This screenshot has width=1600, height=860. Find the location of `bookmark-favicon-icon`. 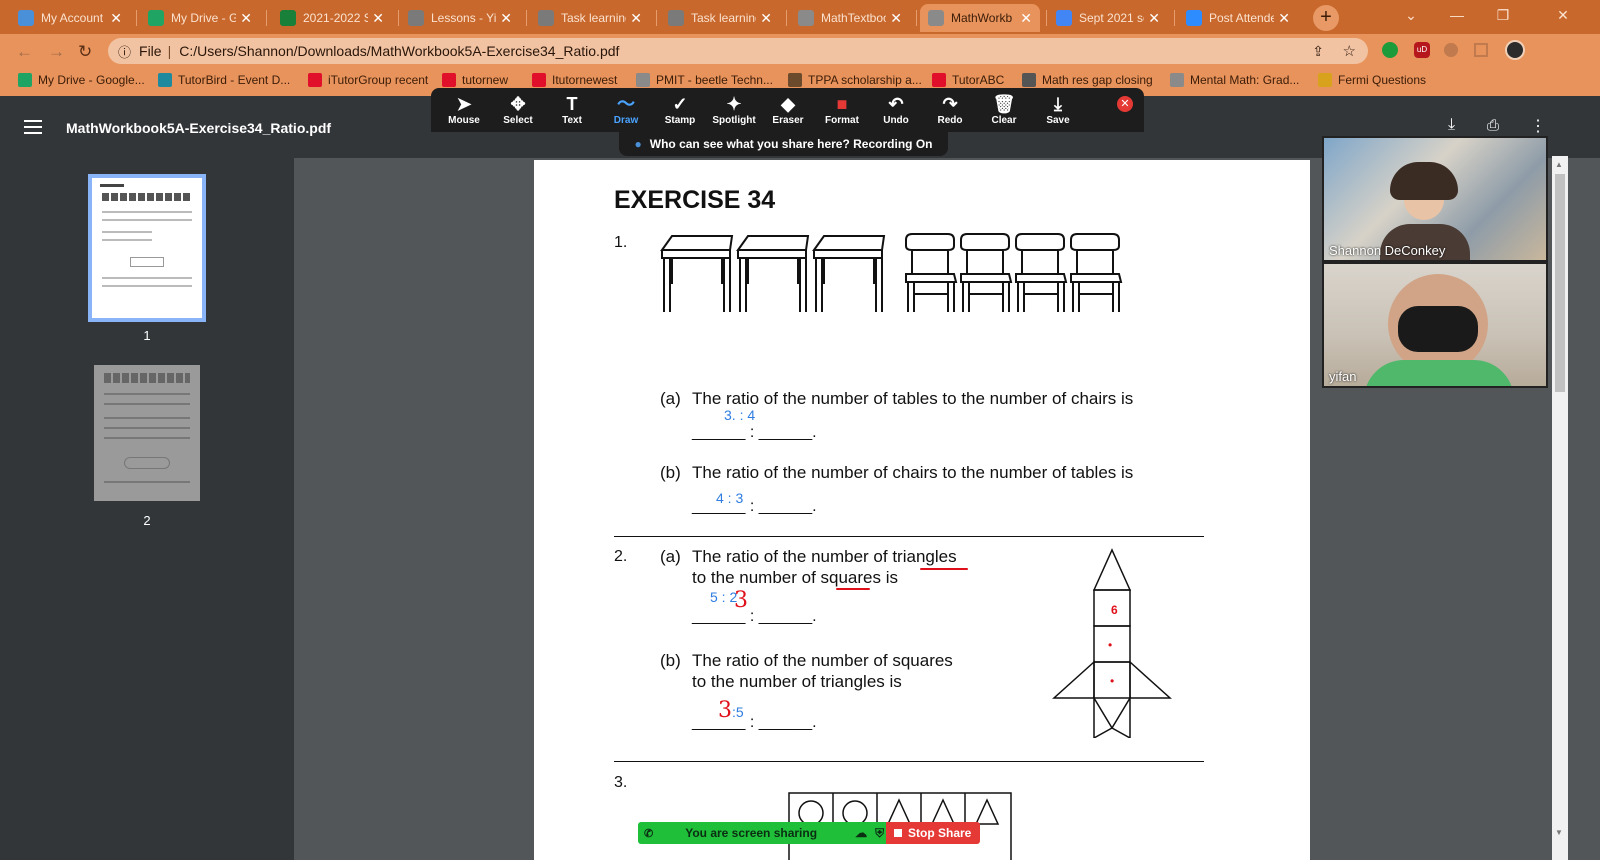

bookmark-favicon-icon is located at coordinates (449, 80).